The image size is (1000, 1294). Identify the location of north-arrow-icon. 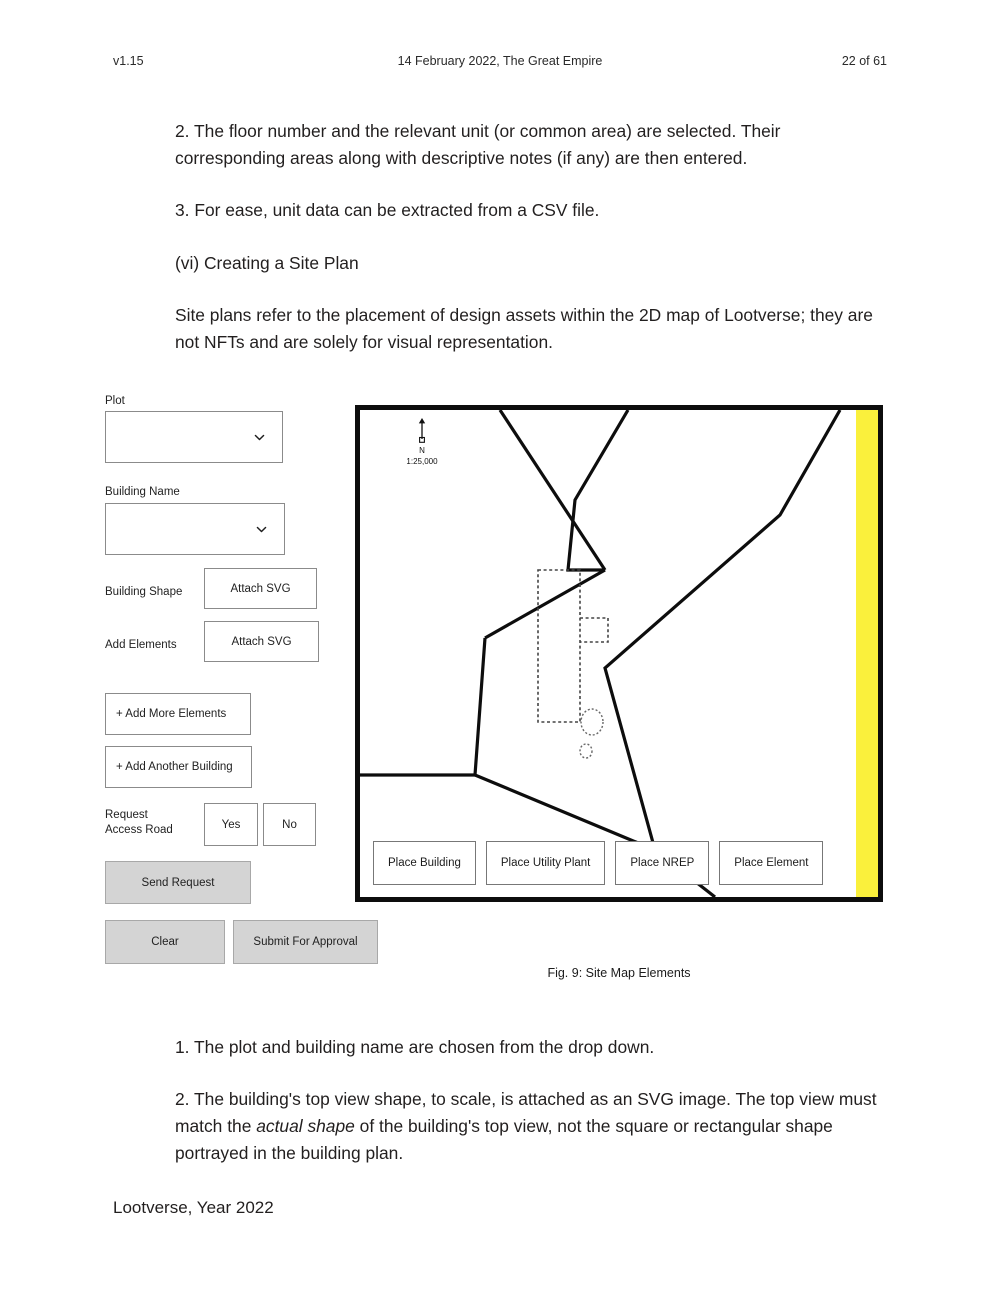
(422, 430).